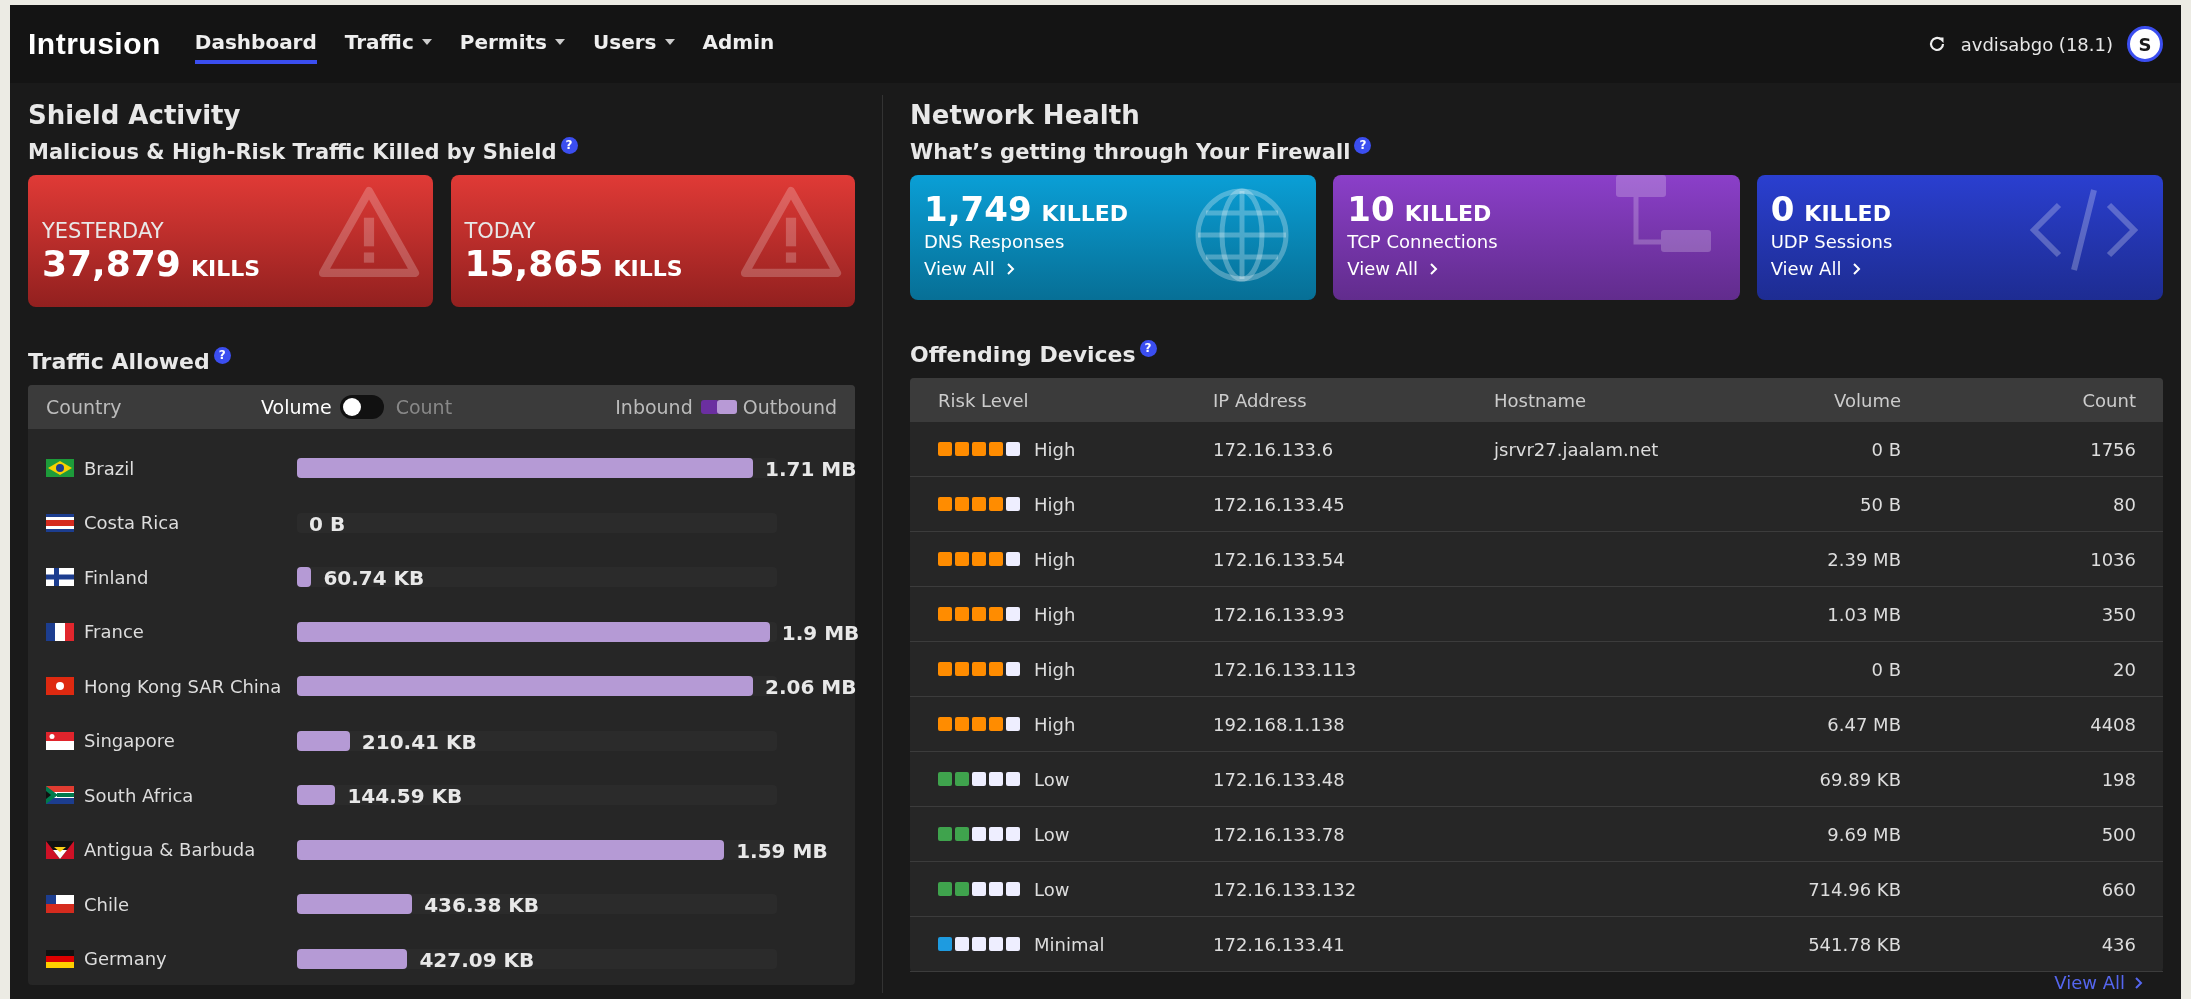 The height and width of the screenshot is (999, 2191). What do you see at coordinates (139, 795) in the screenshot?
I see `country-name: South Africa` at bounding box center [139, 795].